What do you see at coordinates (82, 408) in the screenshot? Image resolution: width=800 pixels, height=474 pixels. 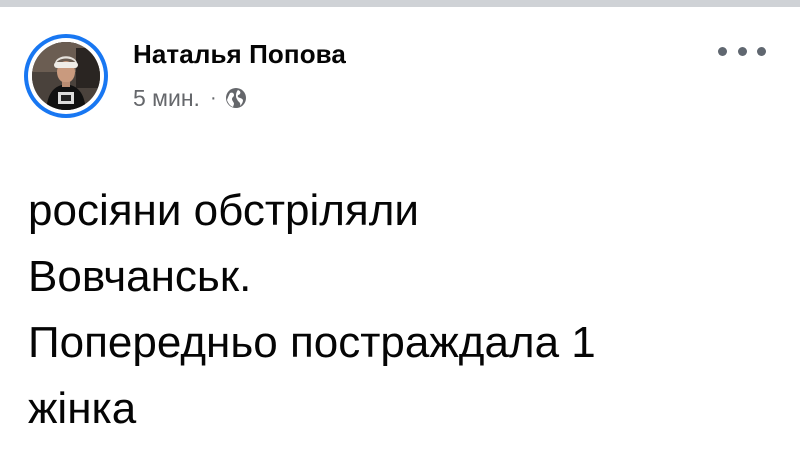 I see `post-text-line: жінка` at bounding box center [82, 408].